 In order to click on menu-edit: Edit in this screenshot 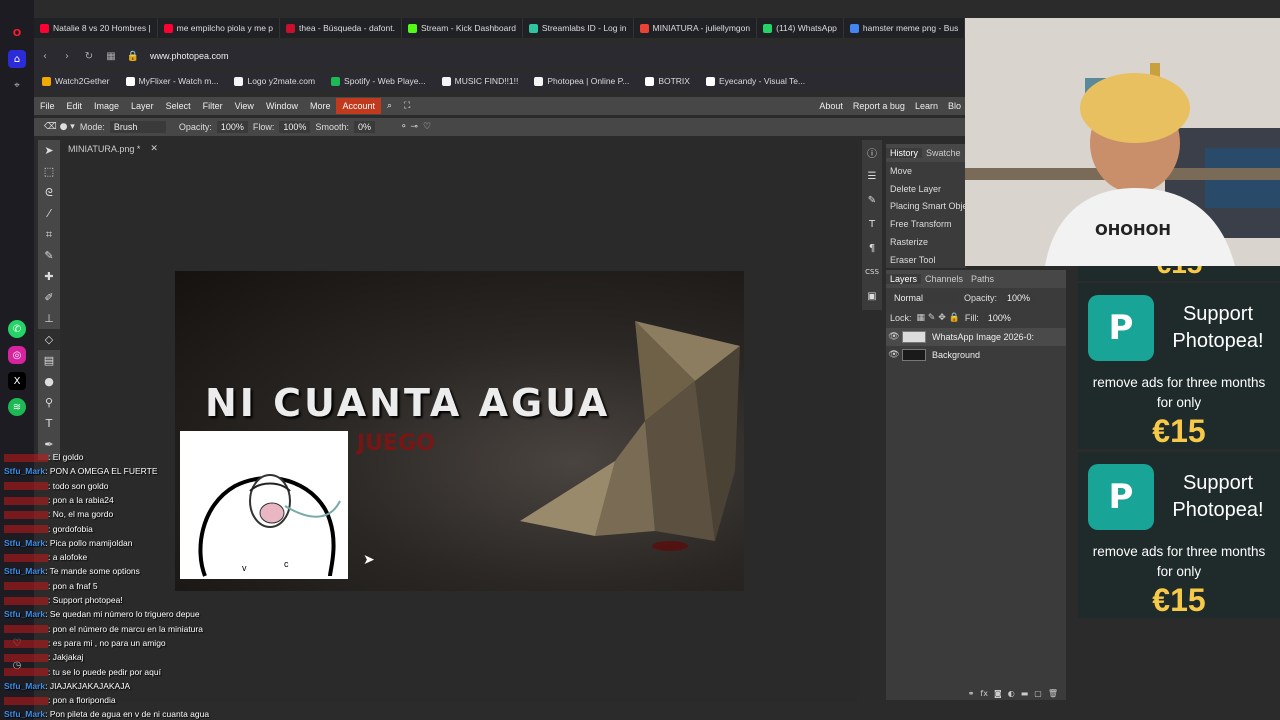, I will do `click(75, 106)`.